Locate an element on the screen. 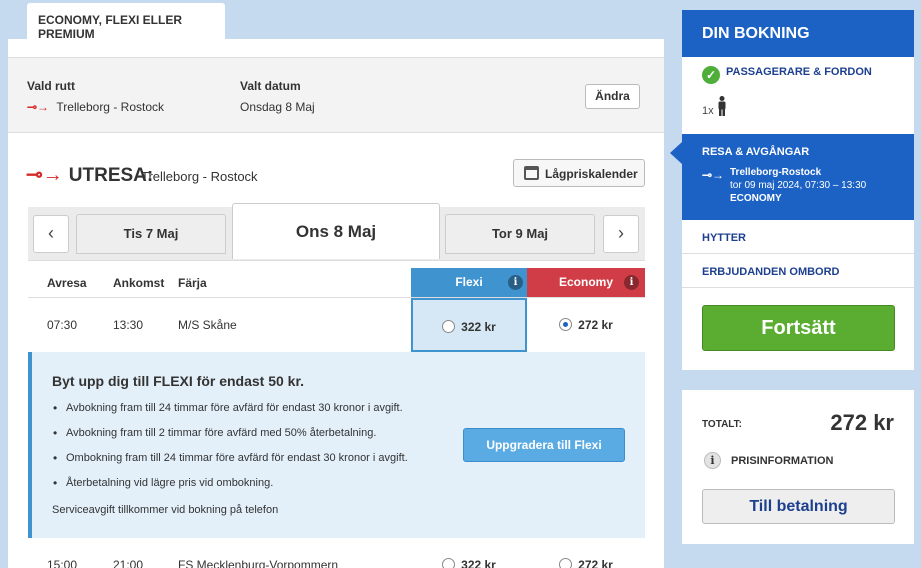 This screenshot has width=921, height=568. trip-time: tor 09 maj 2024, 07:30 – 13:30 is located at coordinates (798, 185).